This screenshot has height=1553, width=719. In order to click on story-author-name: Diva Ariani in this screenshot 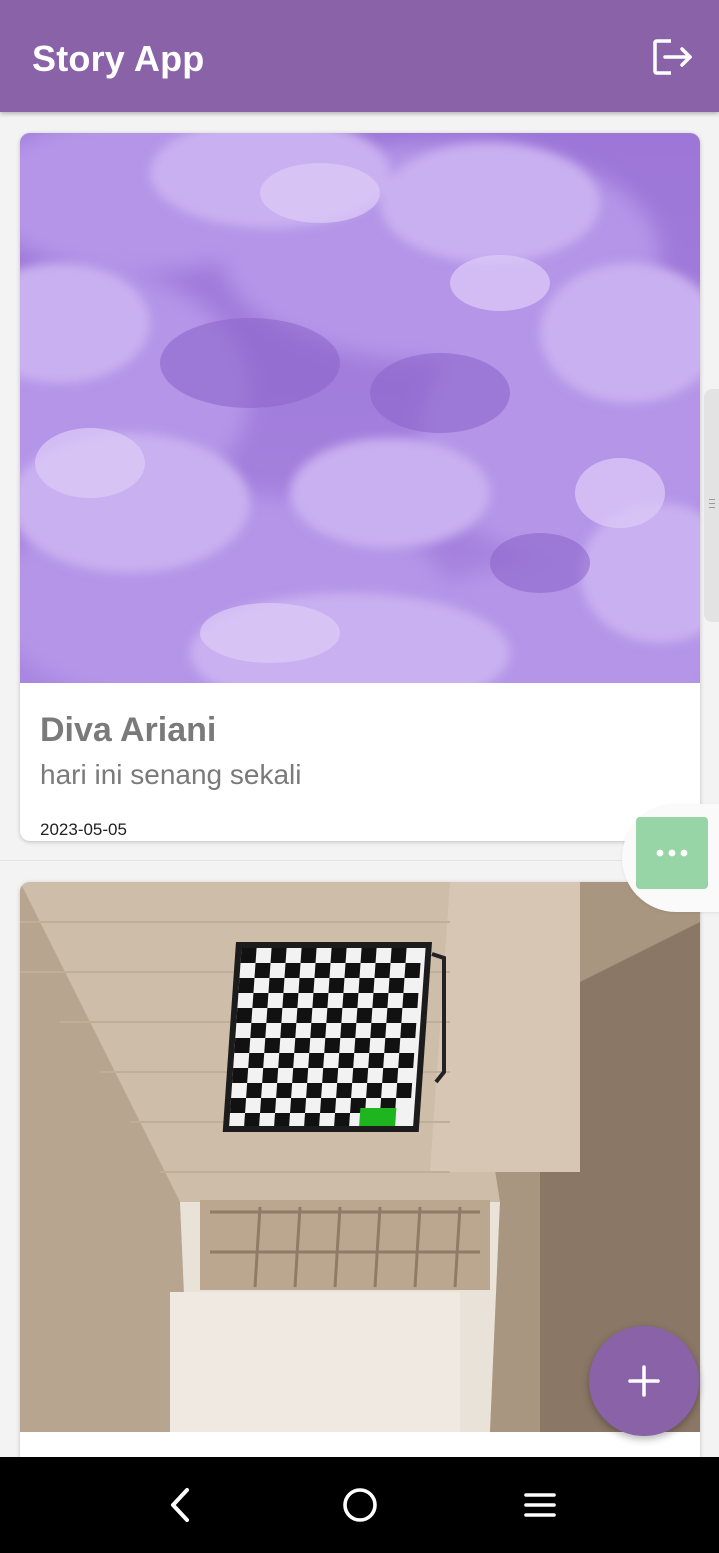, I will do `click(128, 730)`.